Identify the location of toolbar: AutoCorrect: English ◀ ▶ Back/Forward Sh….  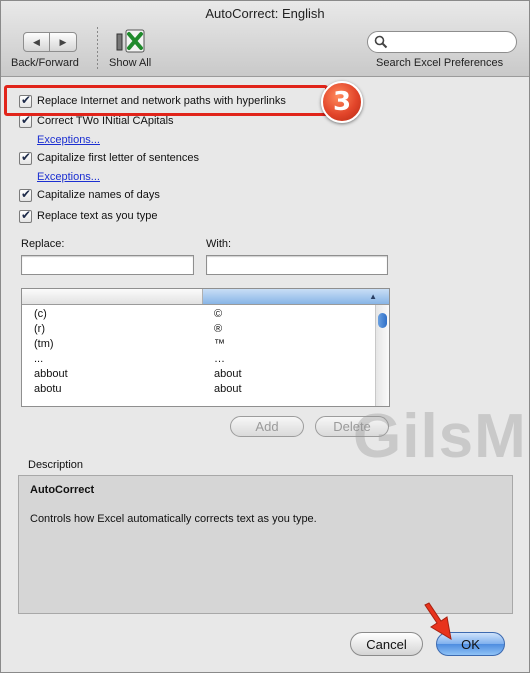
(265, 39).